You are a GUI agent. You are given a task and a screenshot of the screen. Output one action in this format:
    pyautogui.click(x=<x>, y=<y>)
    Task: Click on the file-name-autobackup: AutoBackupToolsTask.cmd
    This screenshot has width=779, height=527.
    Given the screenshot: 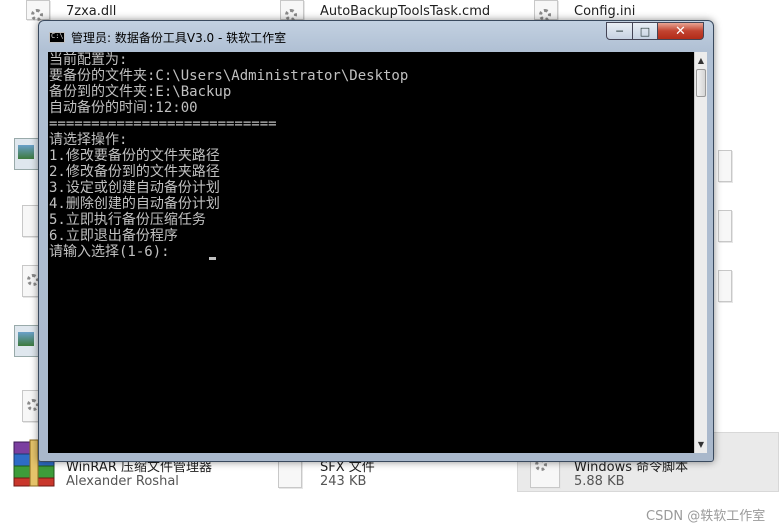 What is the action you would take?
    pyautogui.click(x=405, y=11)
    